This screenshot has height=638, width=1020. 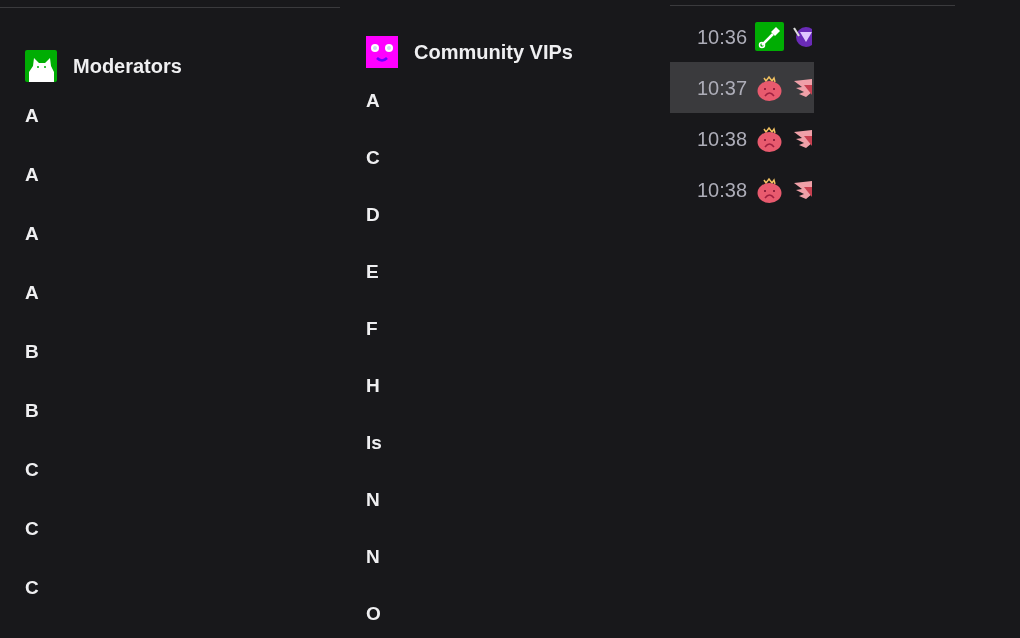 I want to click on cat-icon, so click(x=41, y=66).